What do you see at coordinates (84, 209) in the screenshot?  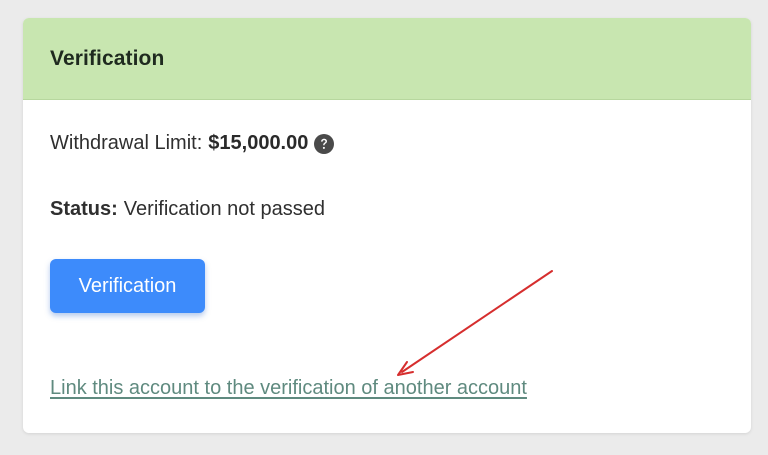 I see `status-label: Status:` at bounding box center [84, 209].